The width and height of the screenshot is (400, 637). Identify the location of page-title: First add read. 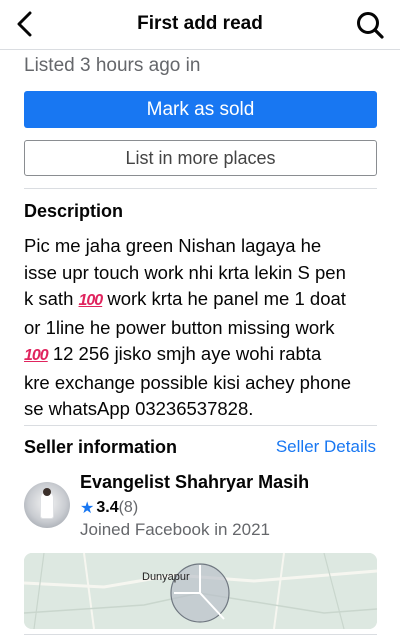
(200, 23).